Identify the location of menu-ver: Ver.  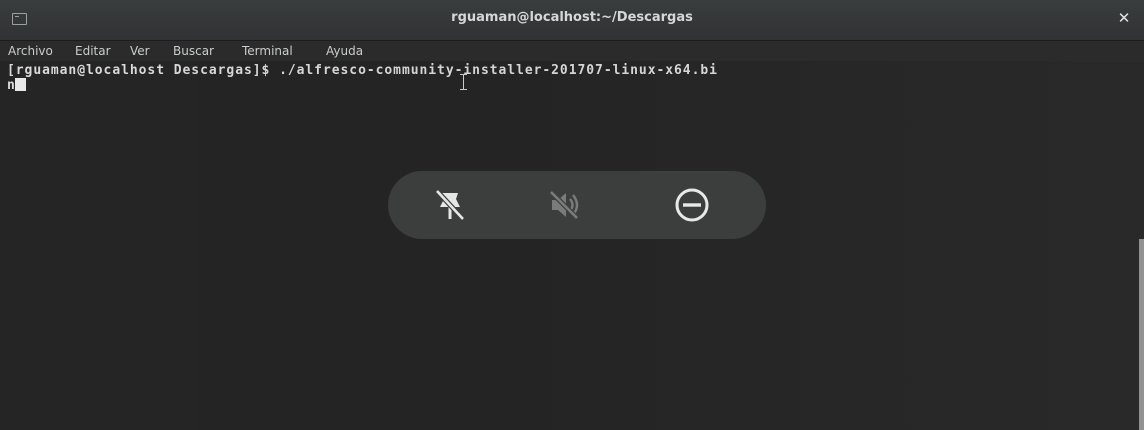
(140, 51).